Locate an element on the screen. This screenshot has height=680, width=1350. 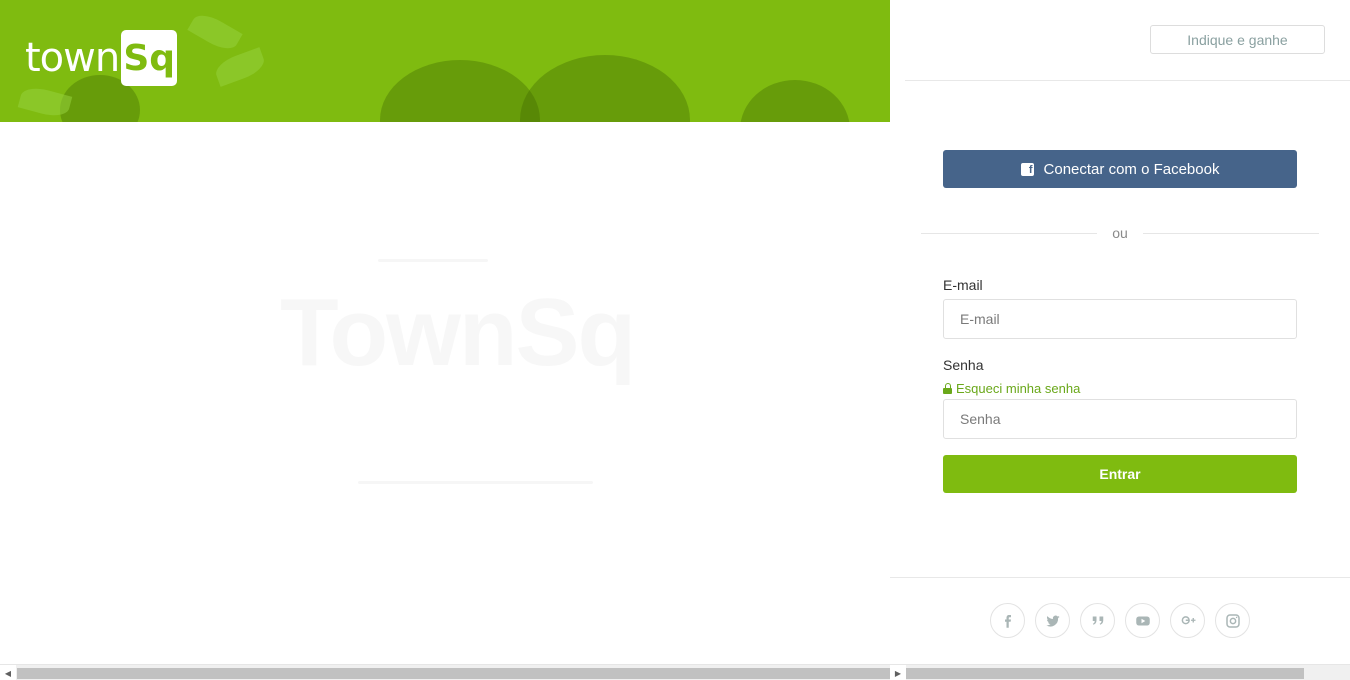
header-divider is located at coordinates (1127, 80).